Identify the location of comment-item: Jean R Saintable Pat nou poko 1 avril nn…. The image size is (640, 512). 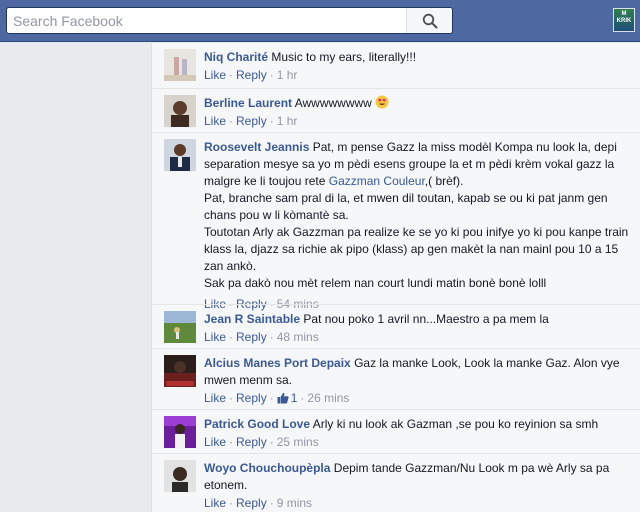
(396, 326).